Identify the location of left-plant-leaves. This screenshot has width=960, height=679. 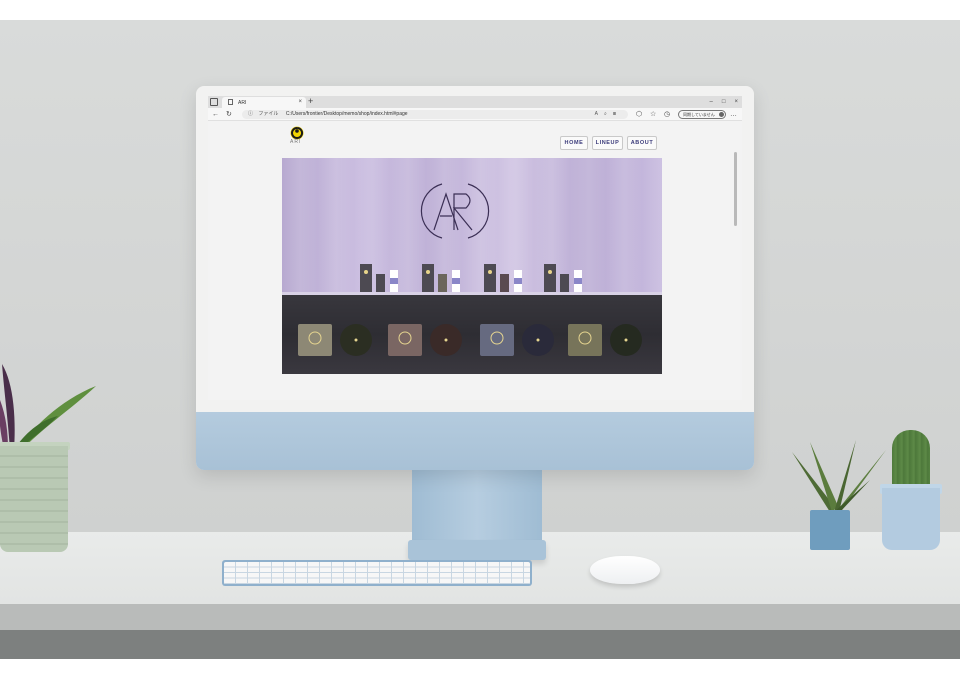
(48, 407).